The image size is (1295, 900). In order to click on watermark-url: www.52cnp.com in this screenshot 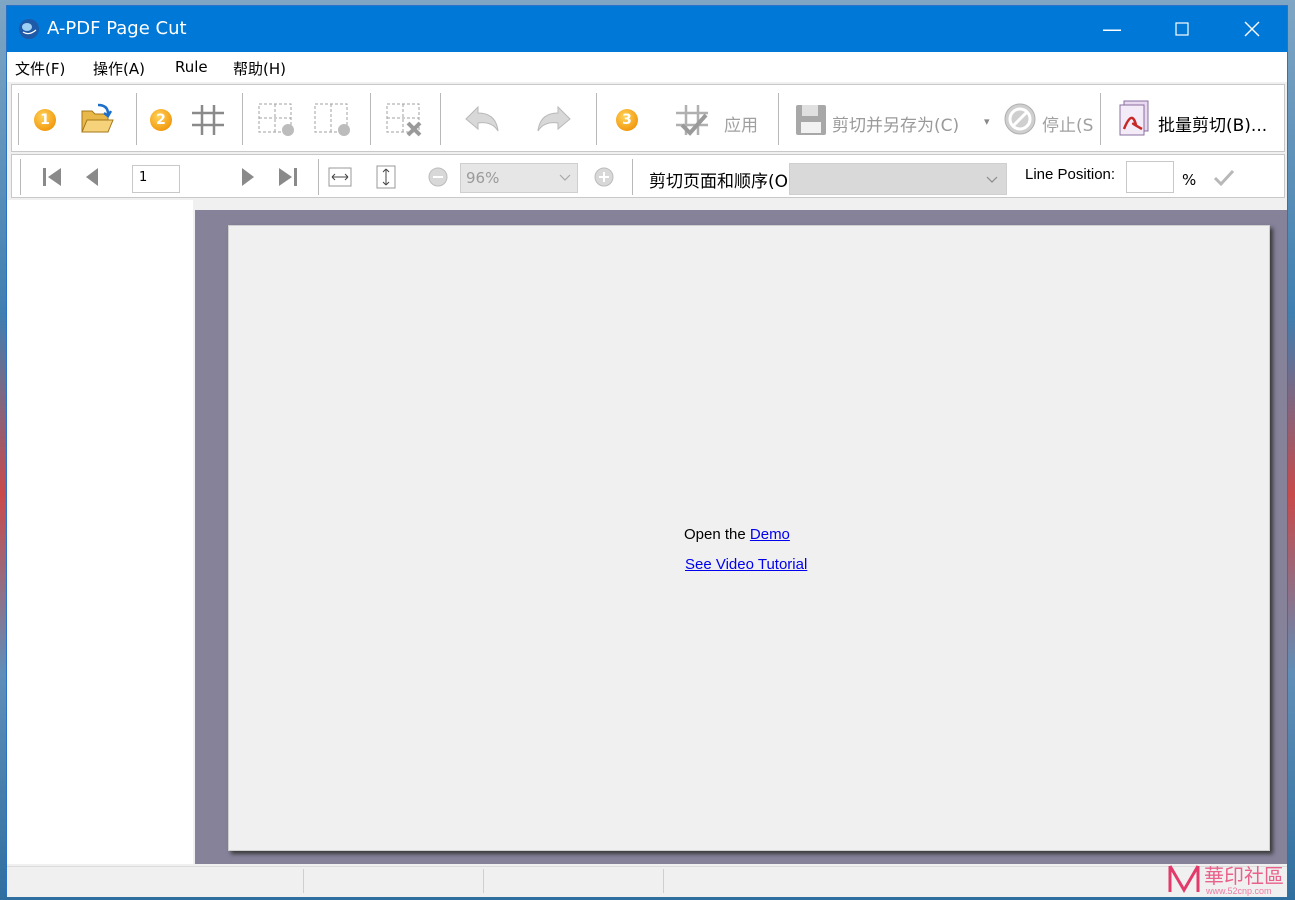, I will do `click(1239, 891)`.